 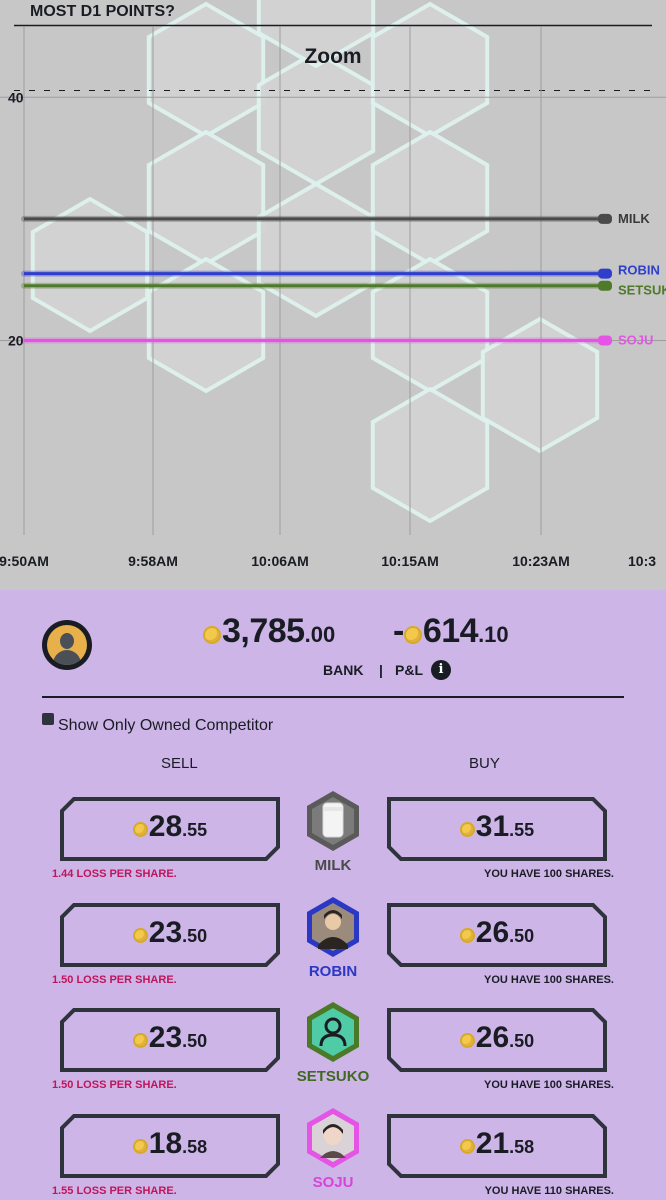 What do you see at coordinates (153, 561) in the screenshot?
I see `x-tick-label: 9:58AM` at bounding box center [153, 561].